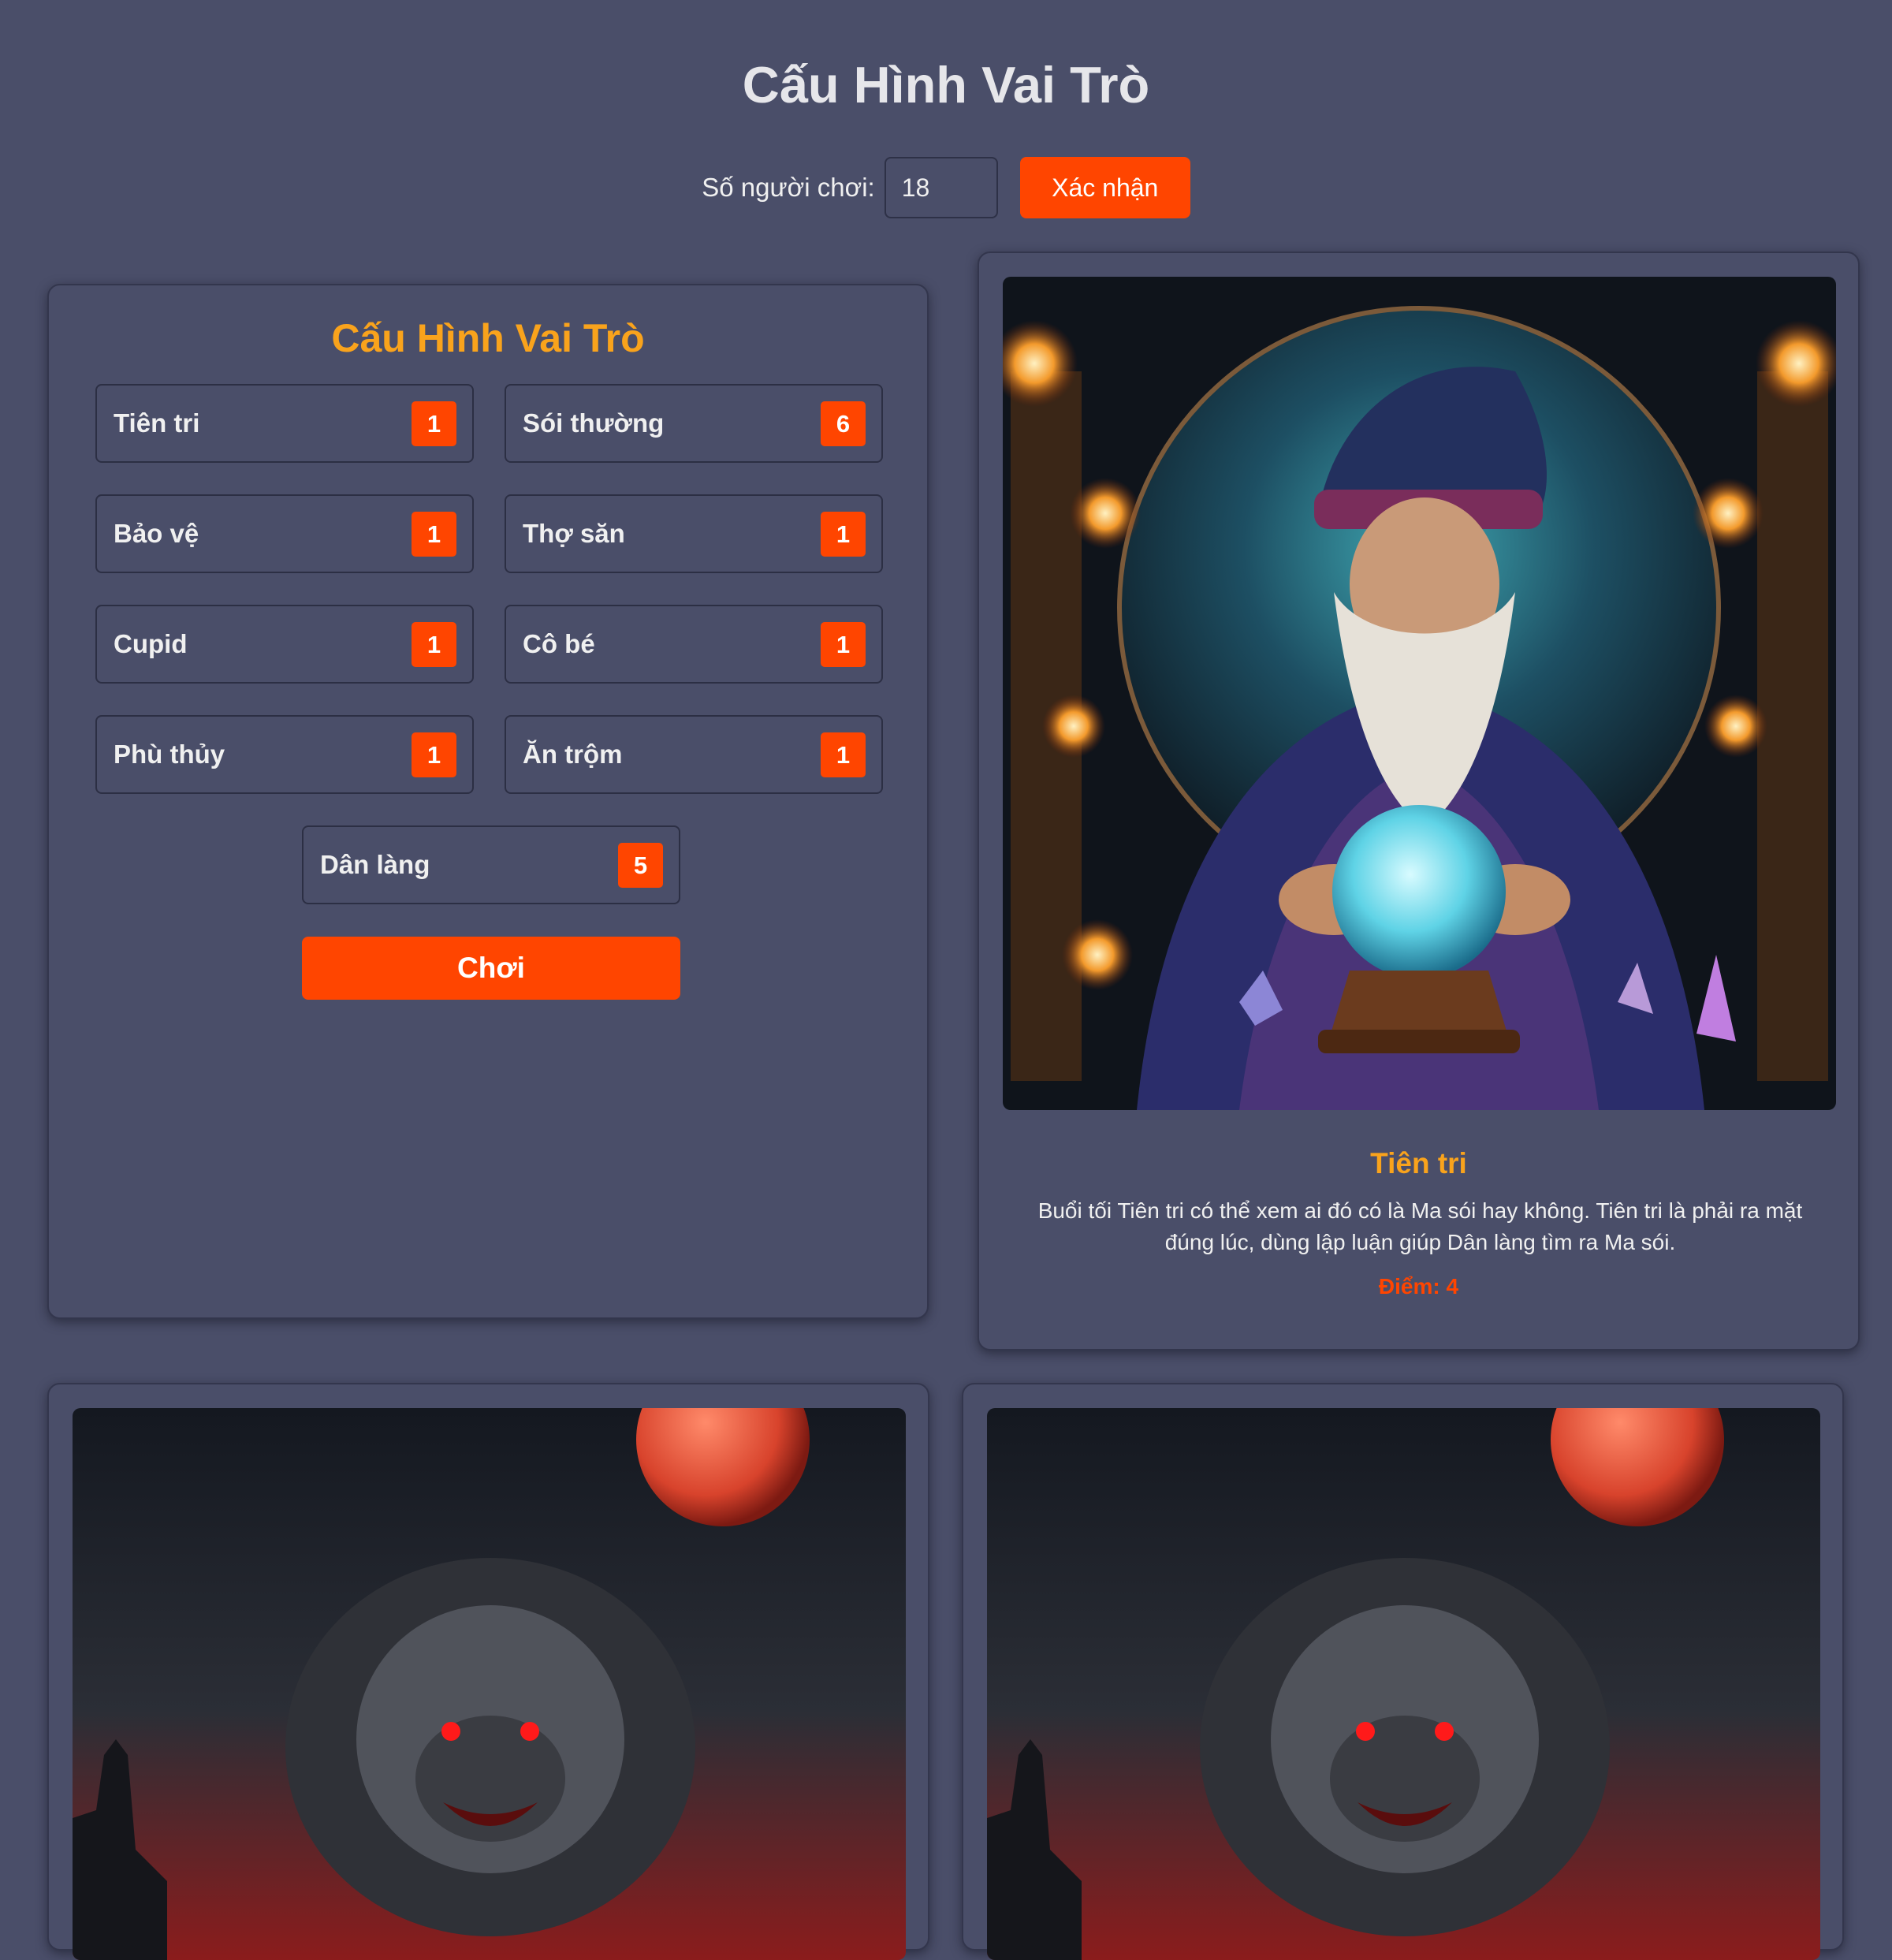 The height and width of the screenshot is (1960, 1892). I want to click on role-card-dan-lang: Dân làng 5, so click(491, 864).